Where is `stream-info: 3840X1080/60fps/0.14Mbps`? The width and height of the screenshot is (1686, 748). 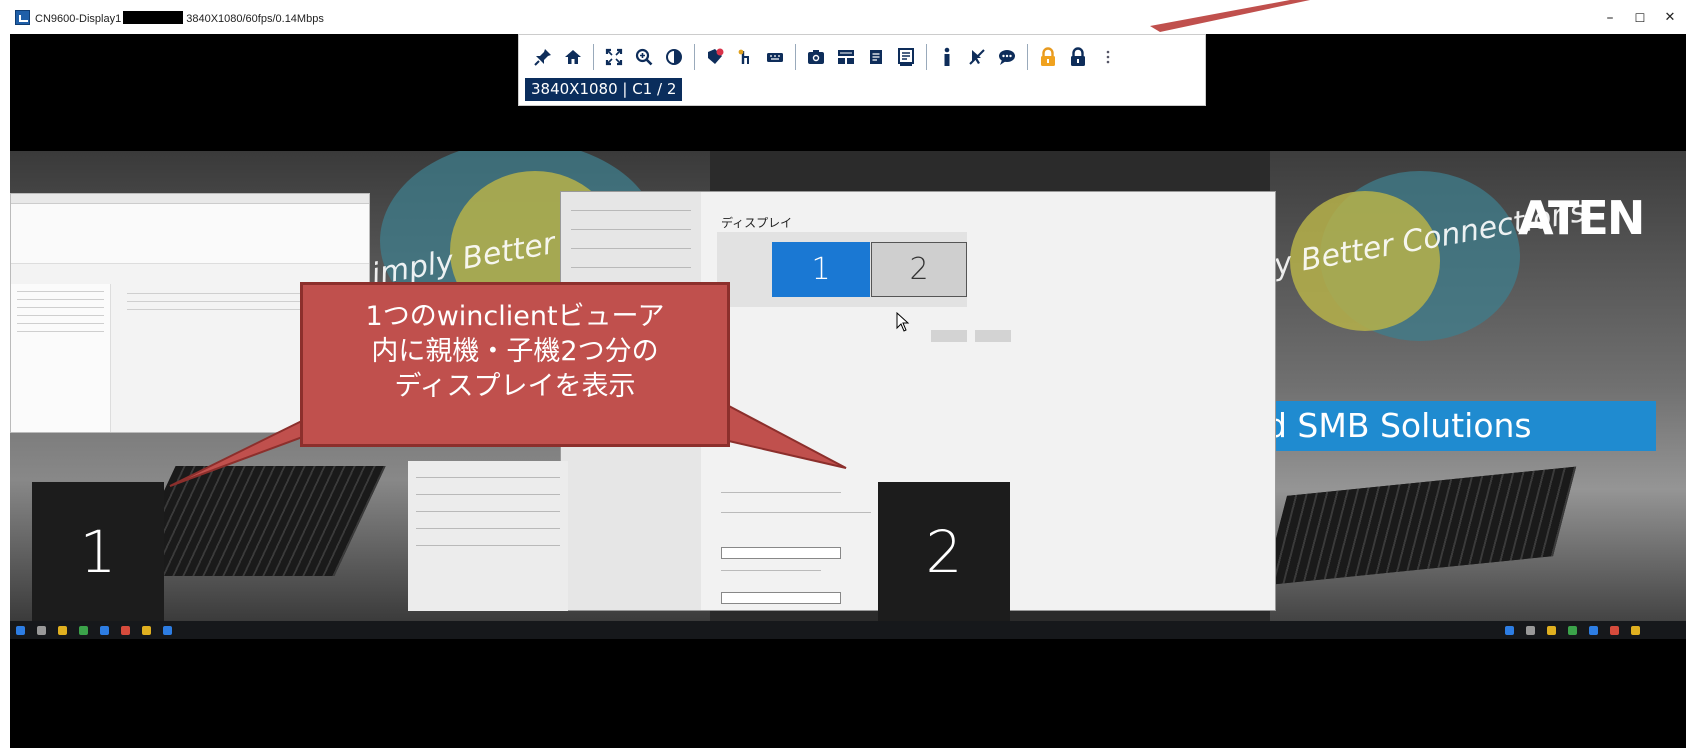 stream-info: 3840X1080/60fps/0.14Mbps is located at coordinates (255, 19).